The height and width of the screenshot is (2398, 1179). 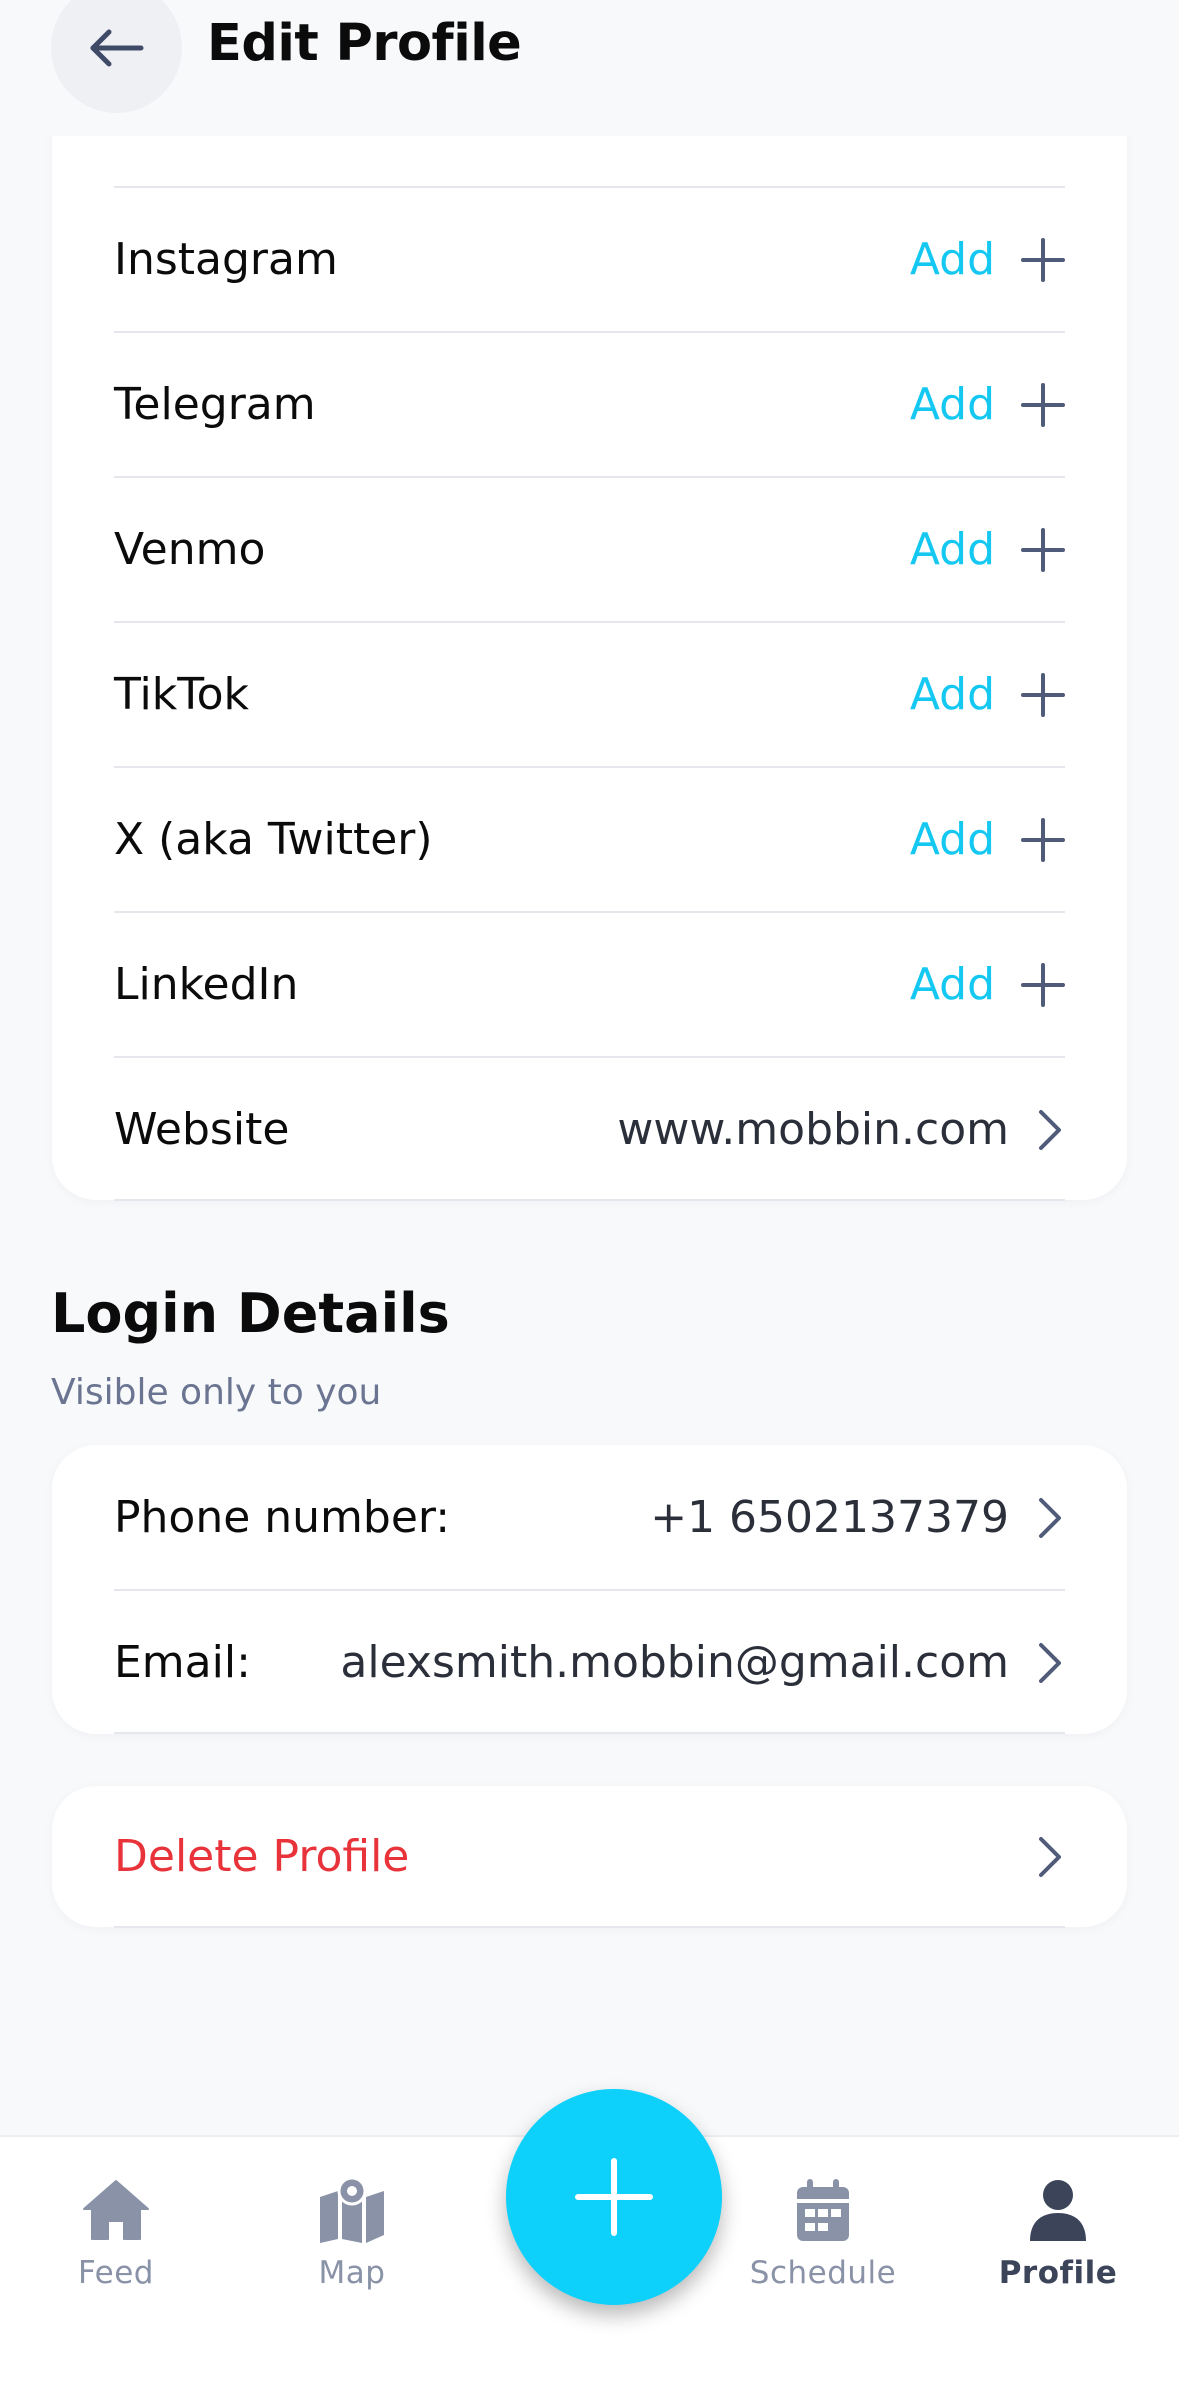 What do you see at coordinates (250, 1313) in the screenshot?
I see `section-title-login: Login Details` at bounding box center [250, 1313].